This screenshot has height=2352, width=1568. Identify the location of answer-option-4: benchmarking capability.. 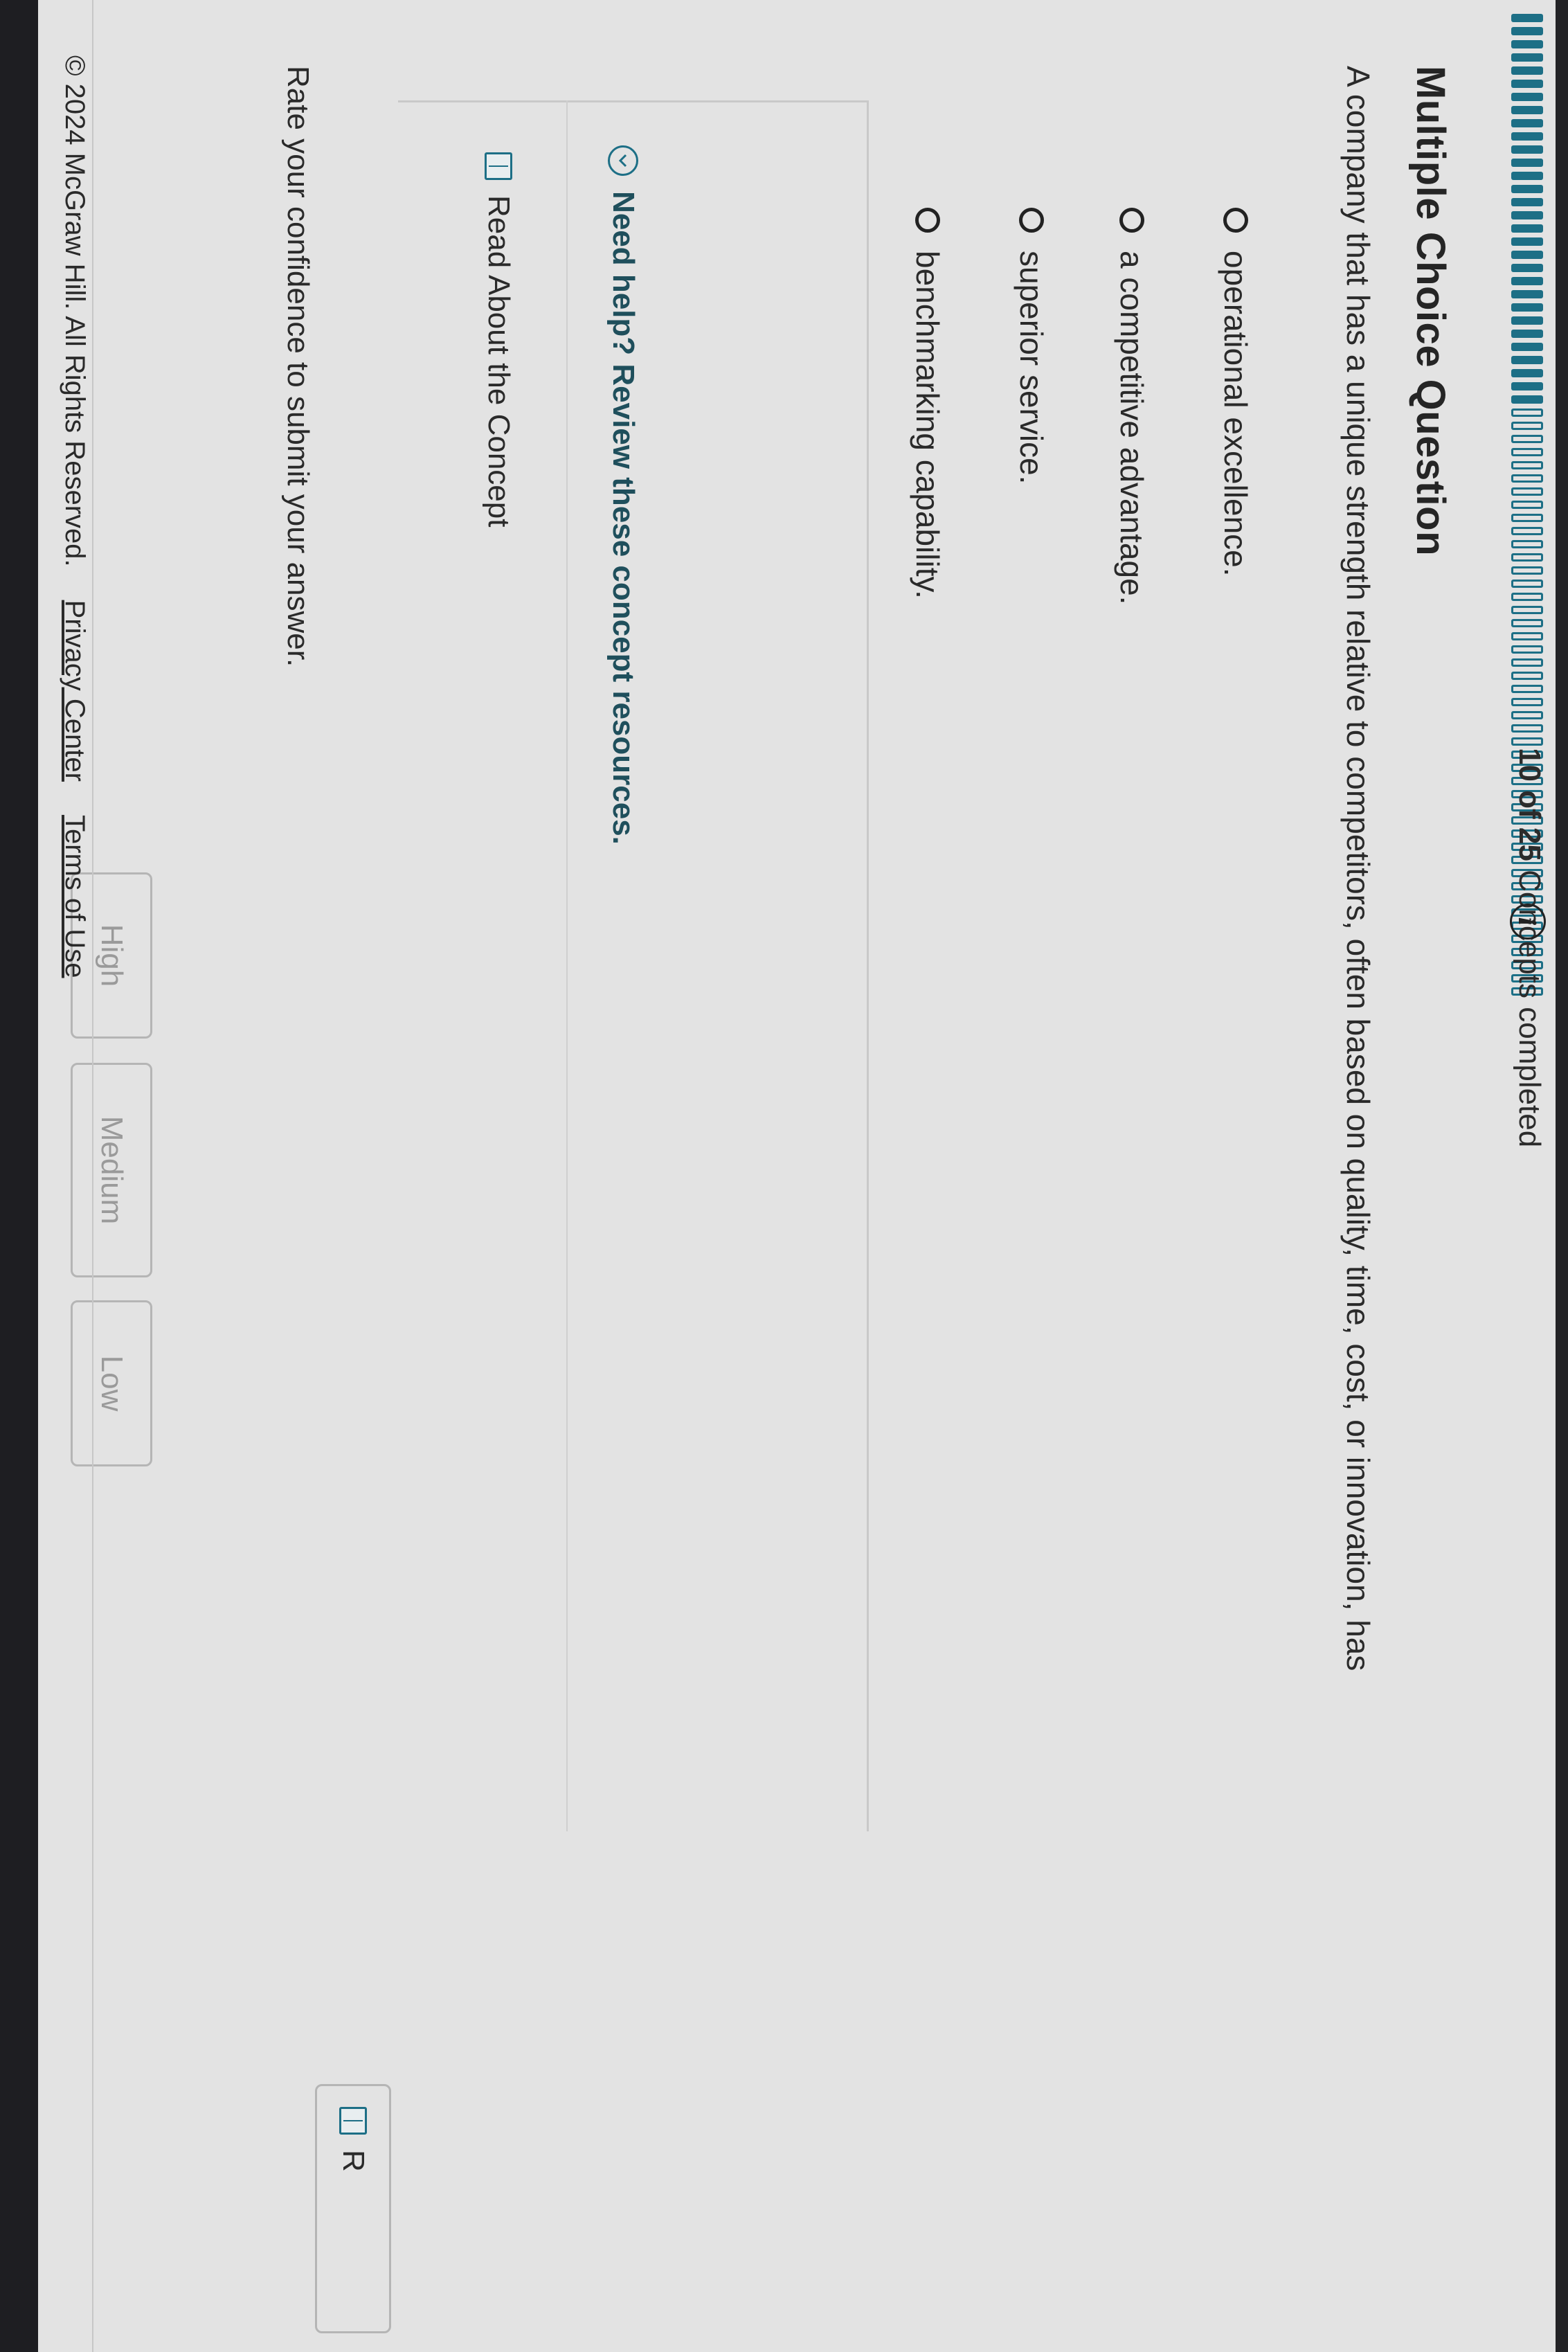
(927, 404).